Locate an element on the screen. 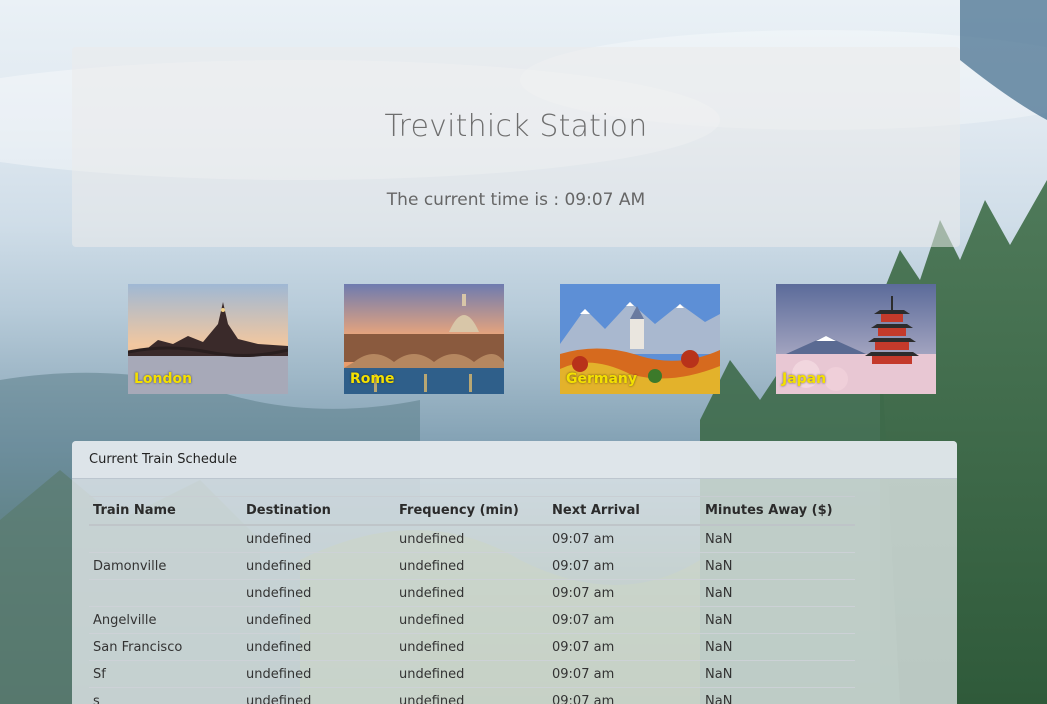  destination-london: London is located at coordinates (208, 339).